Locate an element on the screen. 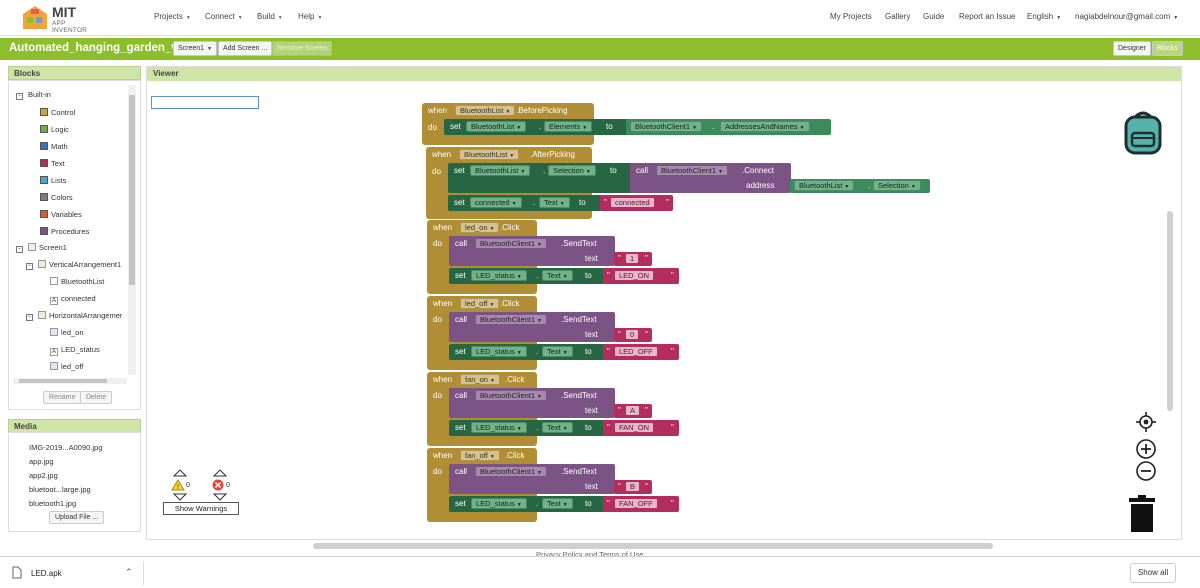 The height and width of the screenshot is (588, 1200). text-block-status: " FAN_ON " is located at coordinates (641, 428).